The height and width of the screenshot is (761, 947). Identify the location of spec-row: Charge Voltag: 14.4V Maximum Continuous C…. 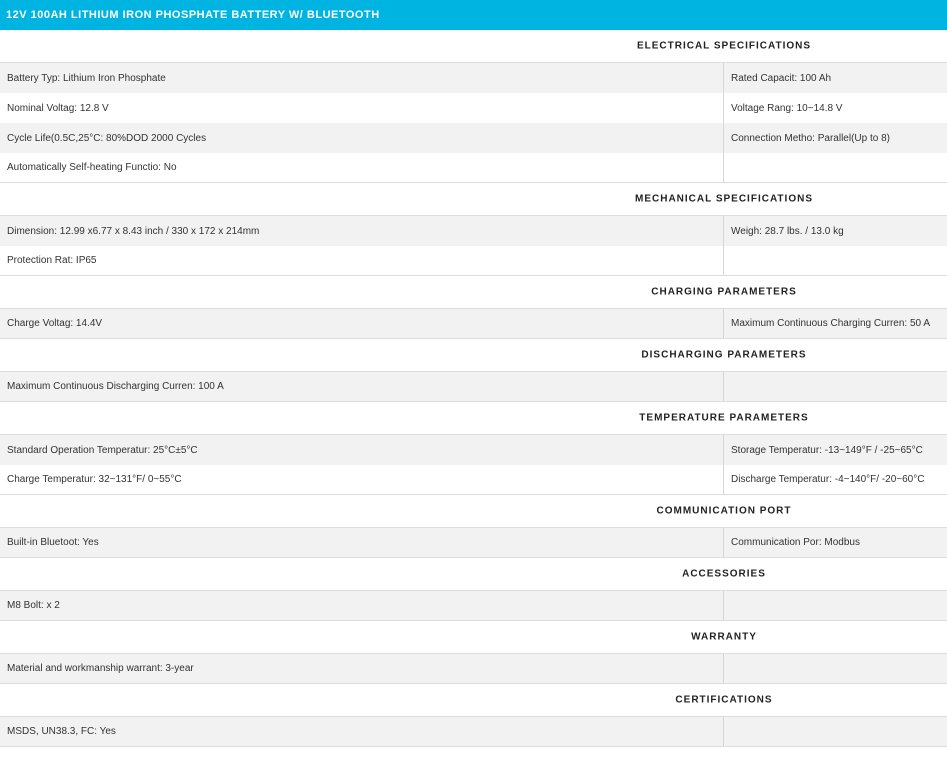
(473, 324).